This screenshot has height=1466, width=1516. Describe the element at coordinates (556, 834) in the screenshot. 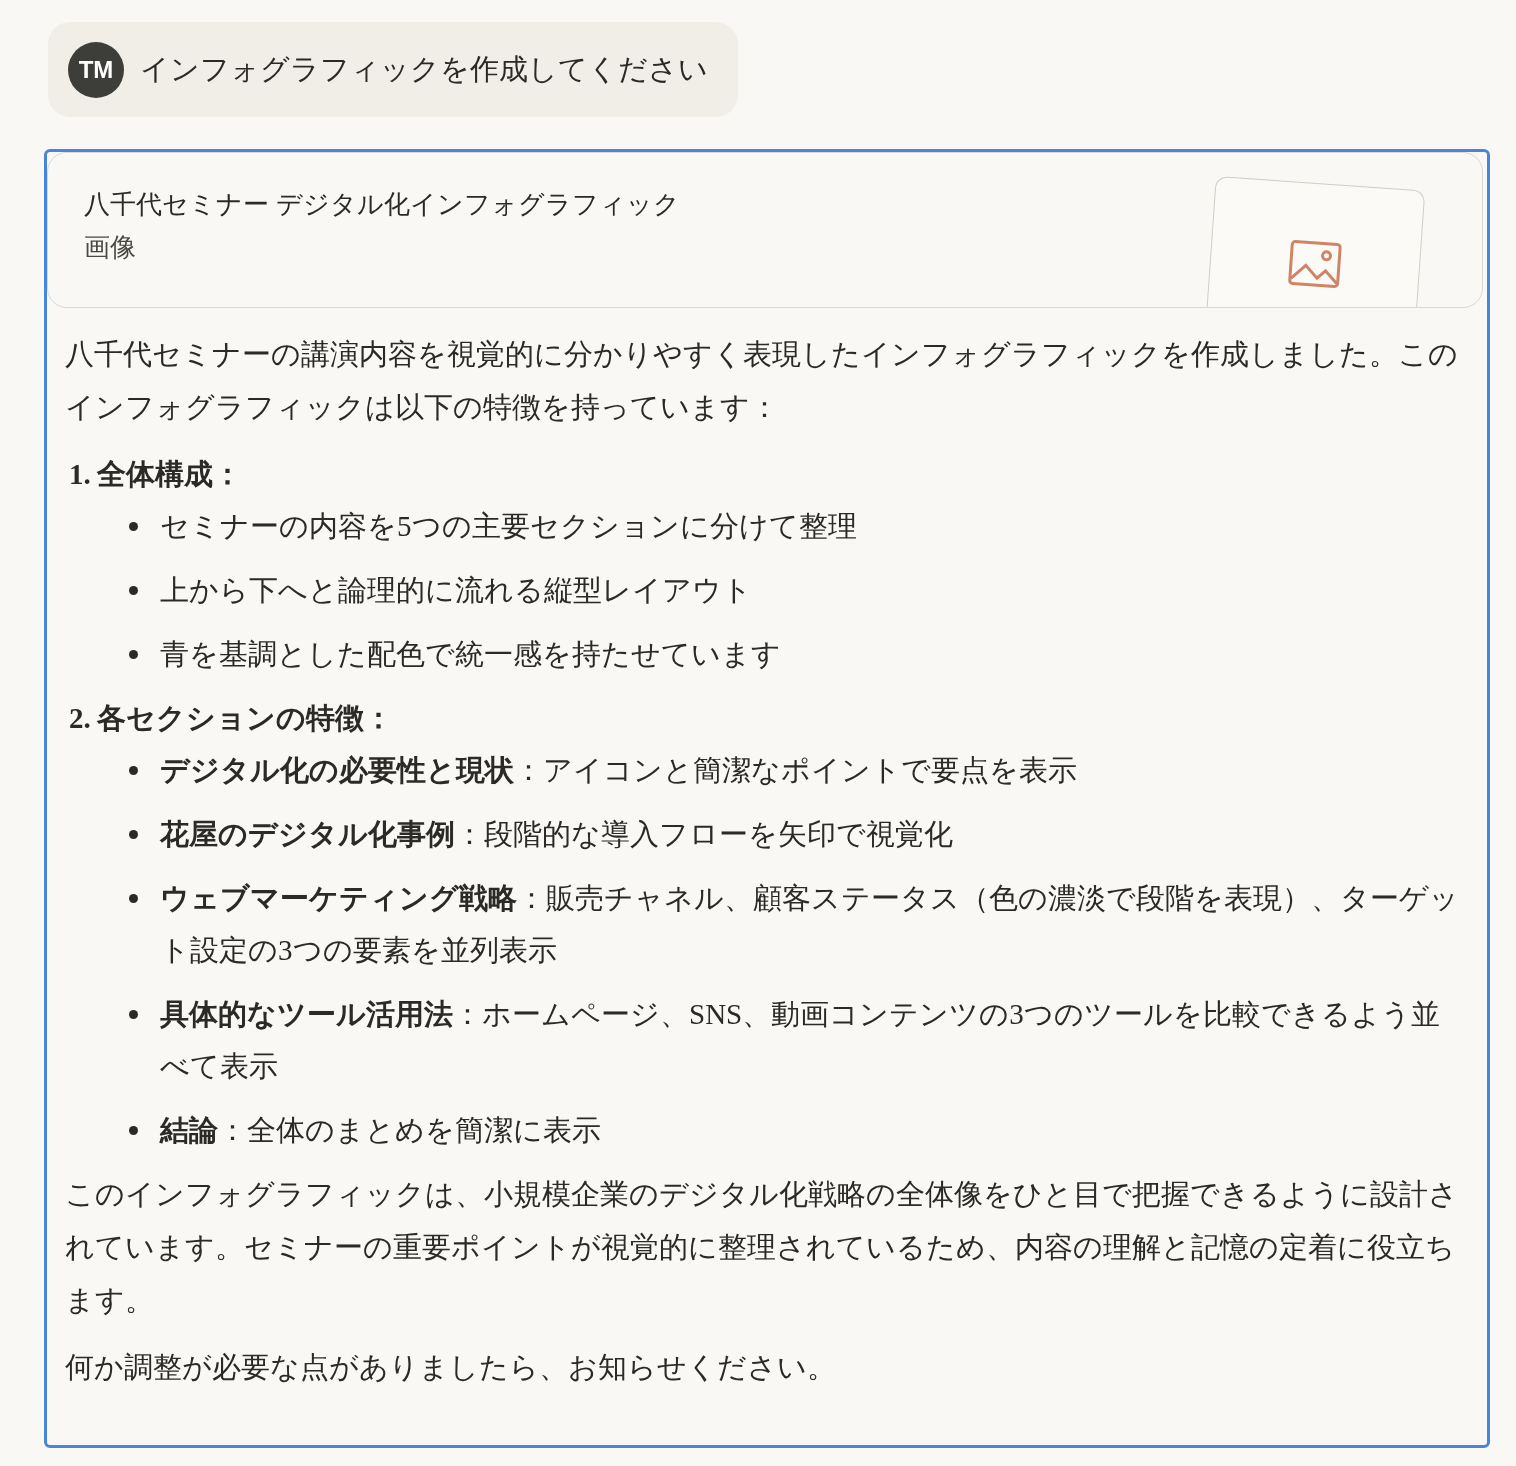

I see `bullet-text: 花屋のデジタル化事例：段階的な導入フローを矢印で視覚化` at that location.